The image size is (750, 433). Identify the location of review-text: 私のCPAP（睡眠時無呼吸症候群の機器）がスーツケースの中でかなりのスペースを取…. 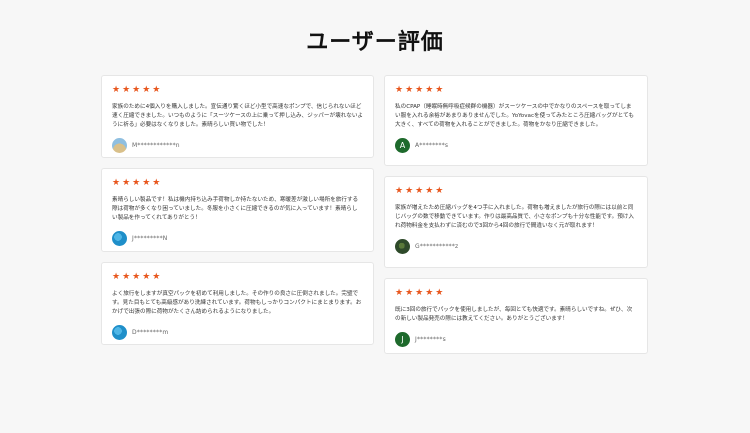
(514, 116).